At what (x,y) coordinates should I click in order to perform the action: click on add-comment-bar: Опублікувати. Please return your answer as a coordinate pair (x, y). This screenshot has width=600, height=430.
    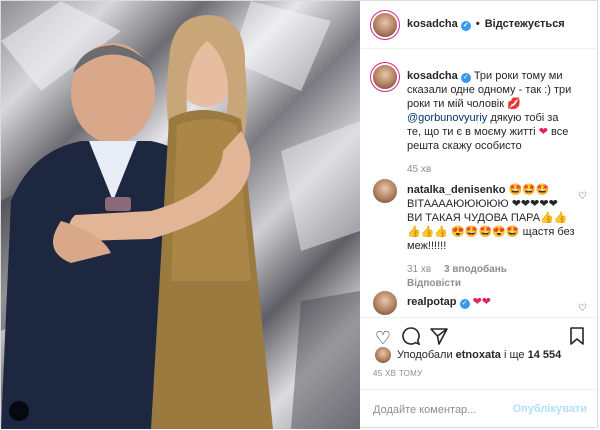
    Looking at the image, I should click on (480, 409).